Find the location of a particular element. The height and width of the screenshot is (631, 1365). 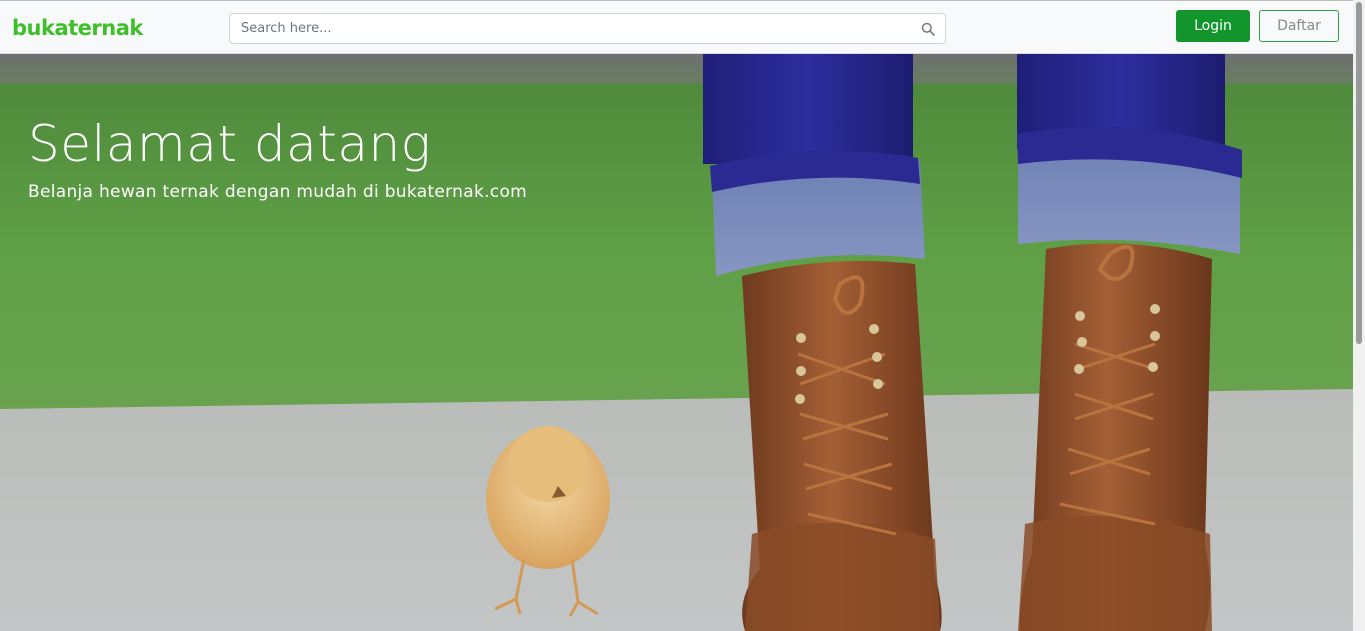

top-navbar: bukaternak Login Daftar is located at coordinates (676, 27).